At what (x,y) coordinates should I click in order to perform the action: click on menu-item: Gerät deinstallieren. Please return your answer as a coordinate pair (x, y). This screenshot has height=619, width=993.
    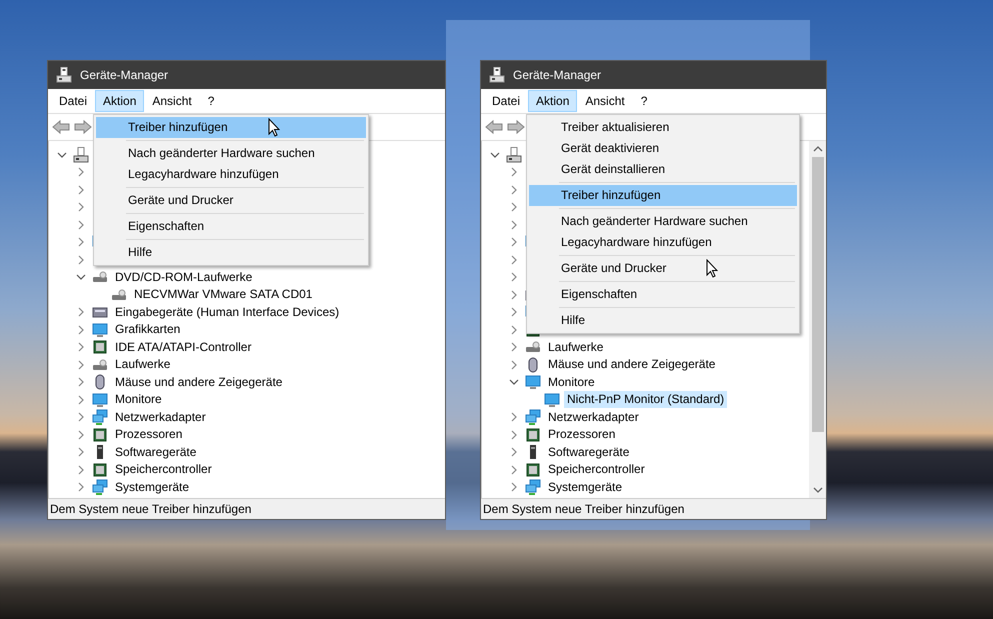
    Looking at the image, I should click on (663, 169).